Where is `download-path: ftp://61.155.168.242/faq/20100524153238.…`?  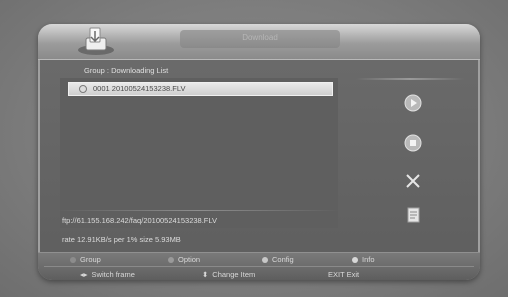 download-path: ftp://61.155.168.242/faq/20100524153238.… is located at coordinates (139, 220).